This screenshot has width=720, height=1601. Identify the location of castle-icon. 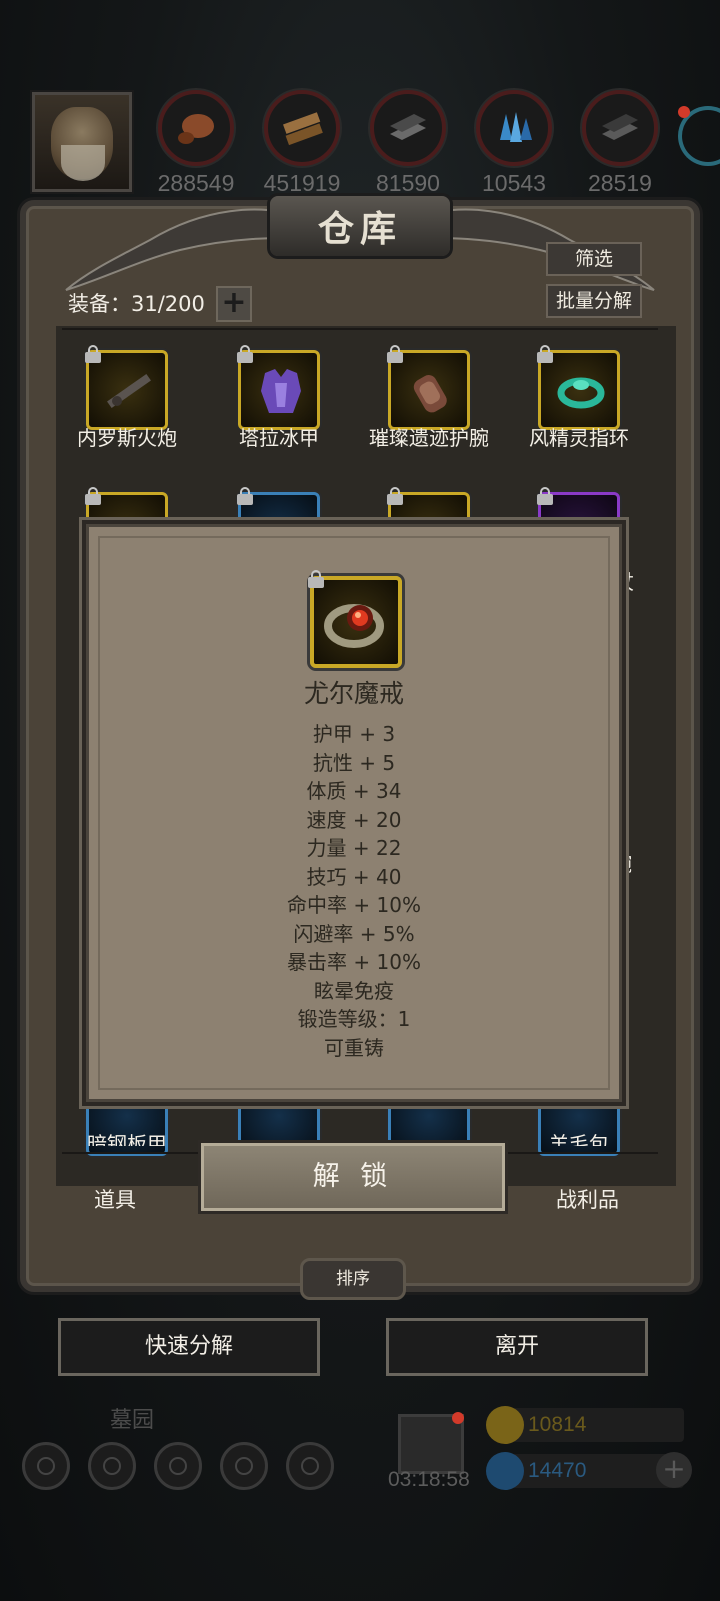
(178, 1466).